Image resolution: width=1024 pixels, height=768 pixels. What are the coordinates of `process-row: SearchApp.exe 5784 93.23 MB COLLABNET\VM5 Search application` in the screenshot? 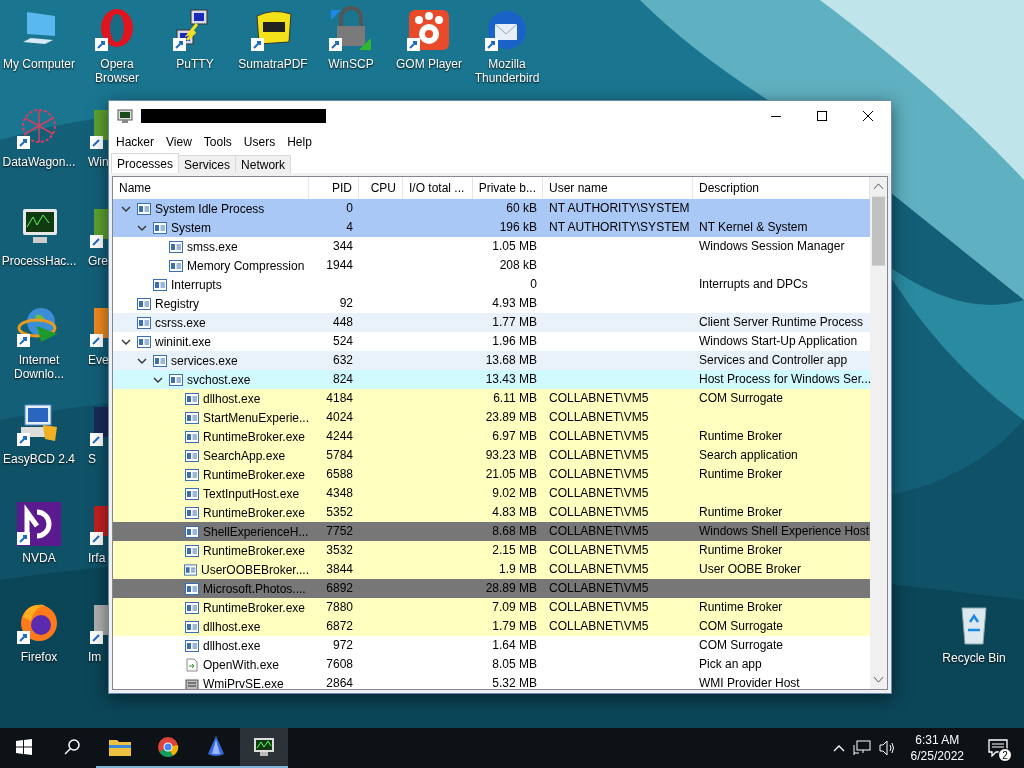 It's located at (491, 455).